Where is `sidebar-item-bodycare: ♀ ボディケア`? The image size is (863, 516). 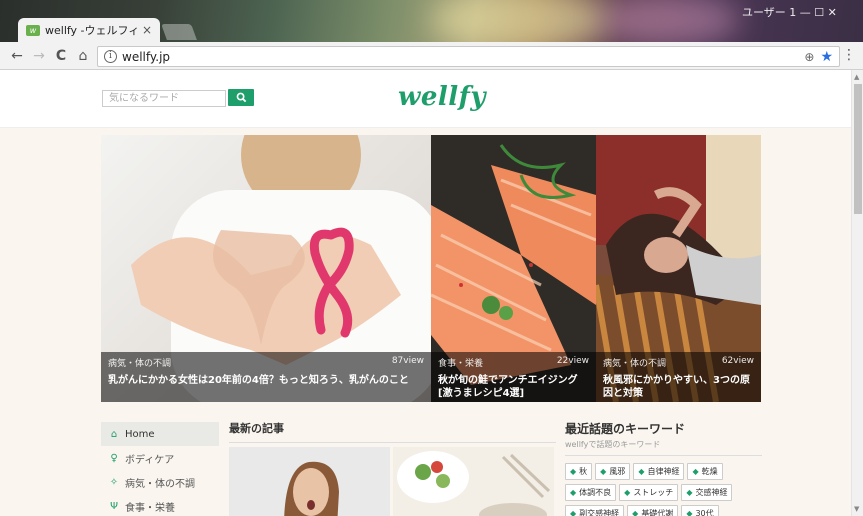
sidebar-item-bodycare: ♀ ボディケア is located at coordinates (160, 458).